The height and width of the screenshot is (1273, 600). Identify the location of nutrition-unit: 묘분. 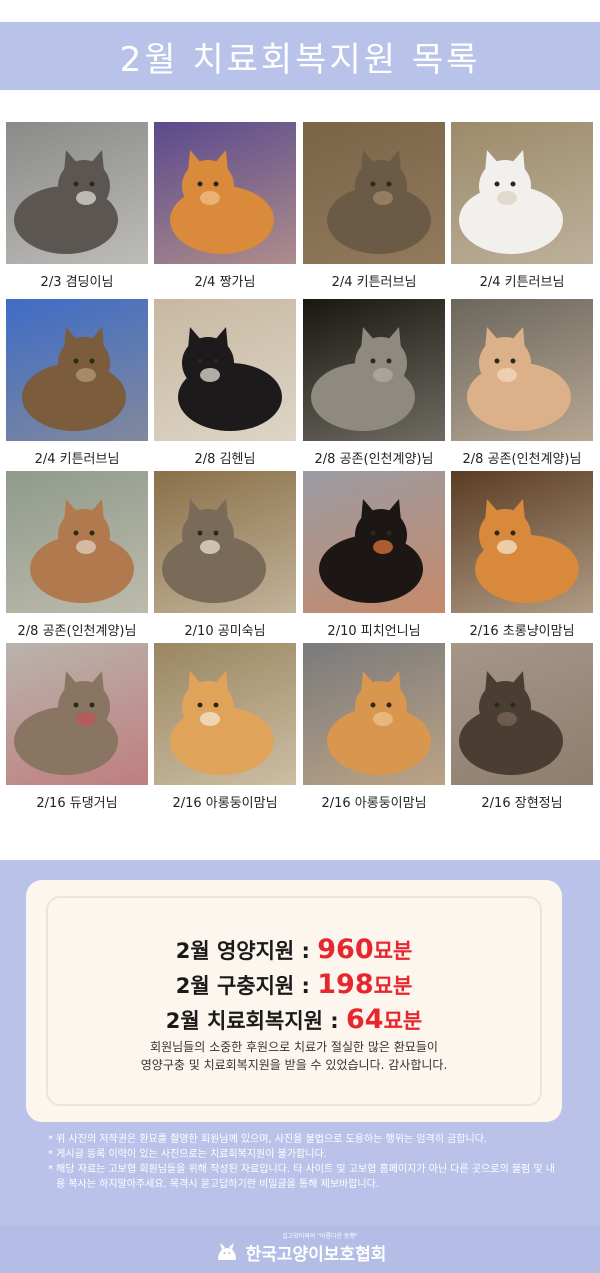
(393, 951).